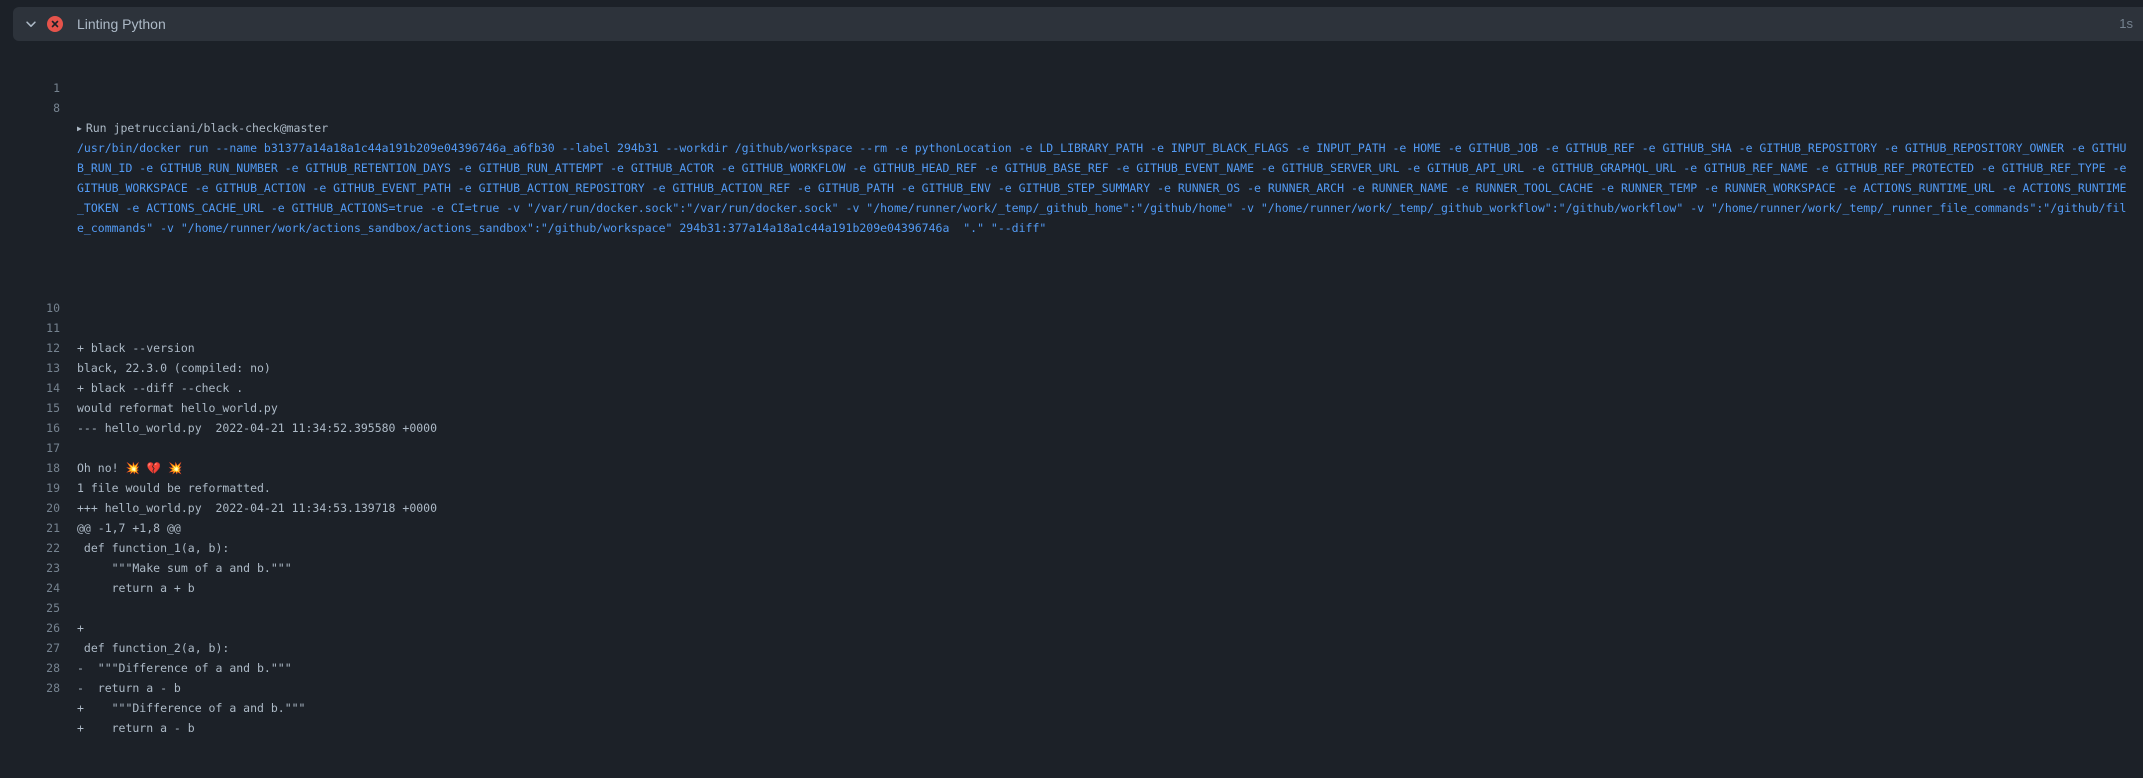 This screenshot has height=778, width=2143. I want to click on log-line: 21 """Make sum of a and b.""", so click(1071, 536).